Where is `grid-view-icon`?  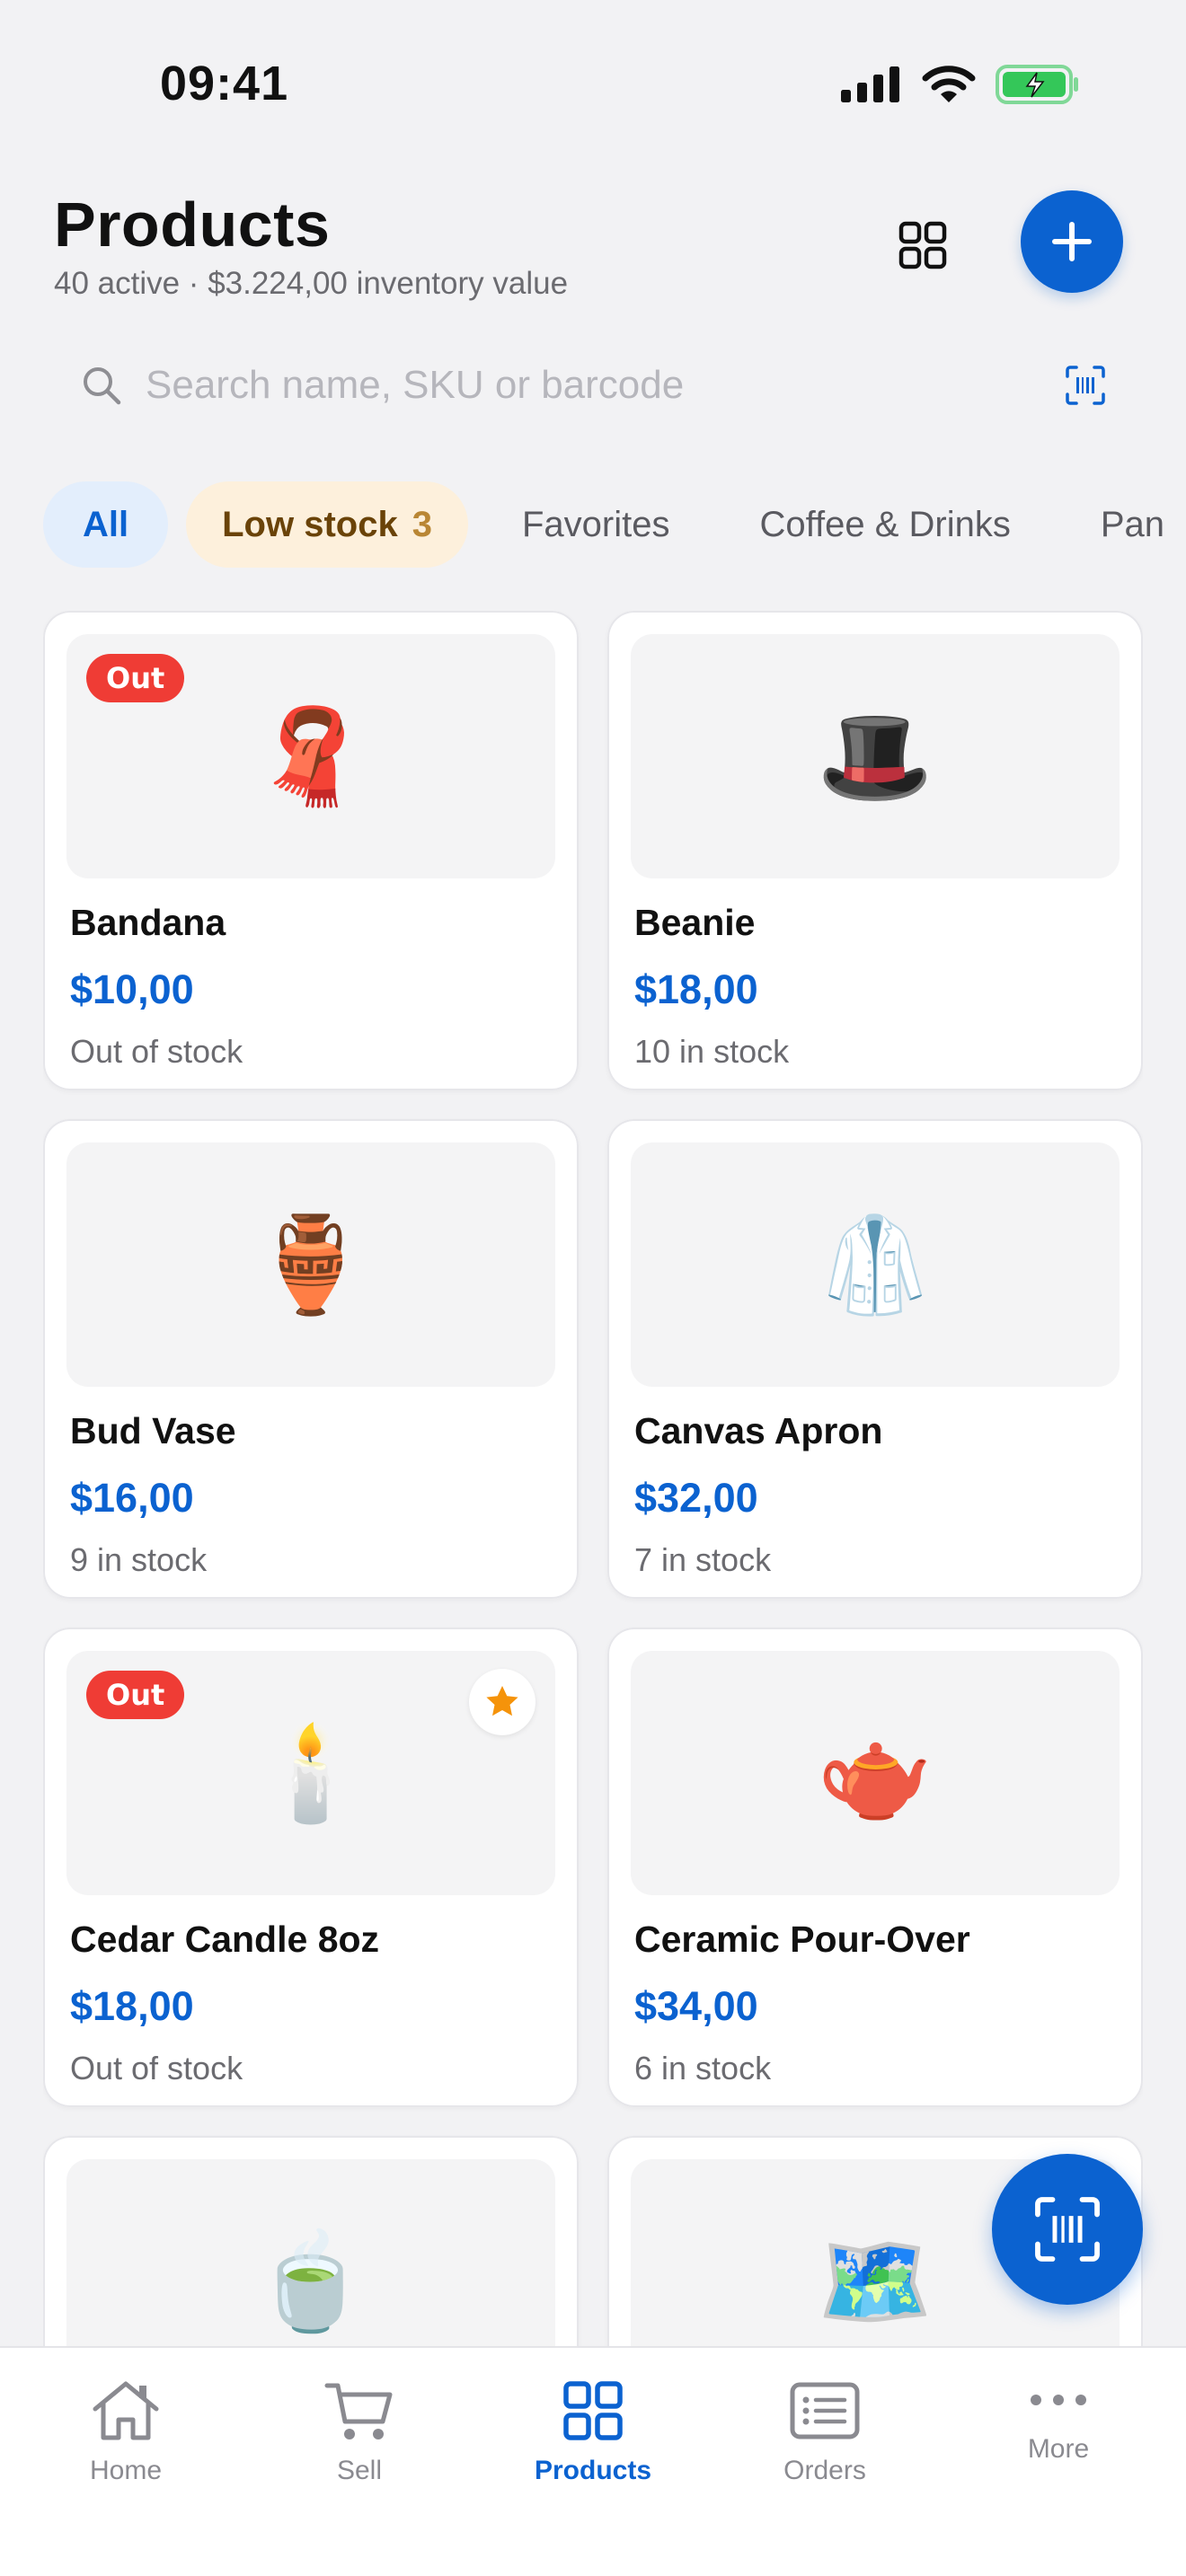 grid-view-icon is located at coordinates (922, 245).